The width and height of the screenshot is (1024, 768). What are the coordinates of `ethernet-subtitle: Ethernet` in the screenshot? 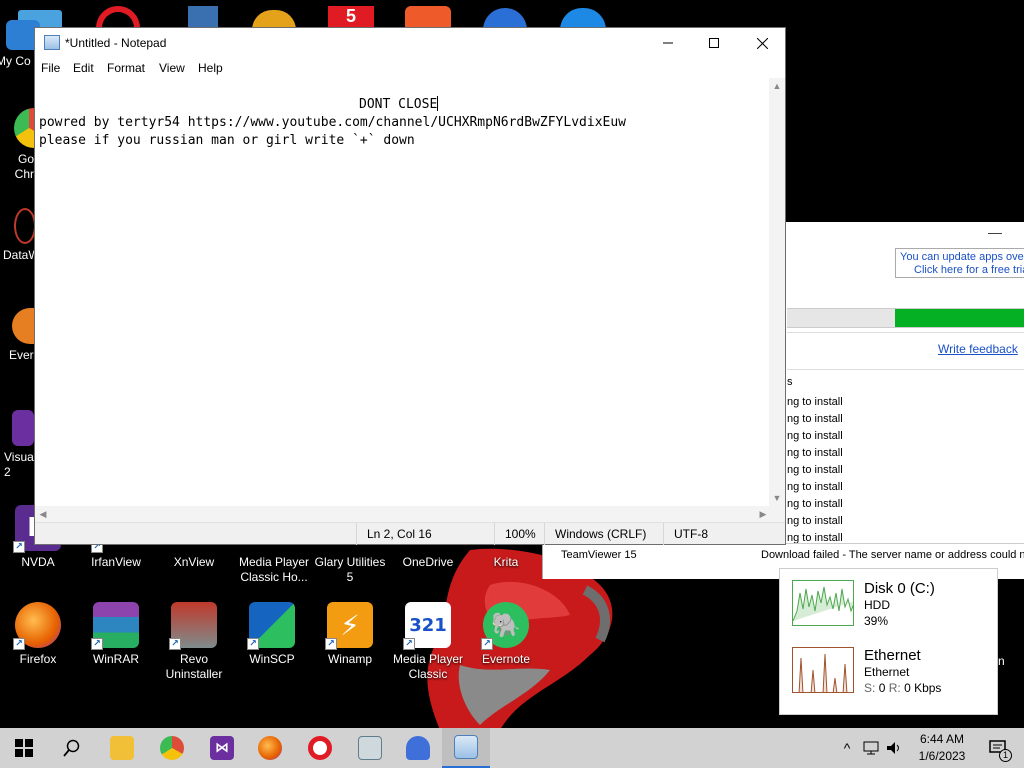 It's located at (887, 672).